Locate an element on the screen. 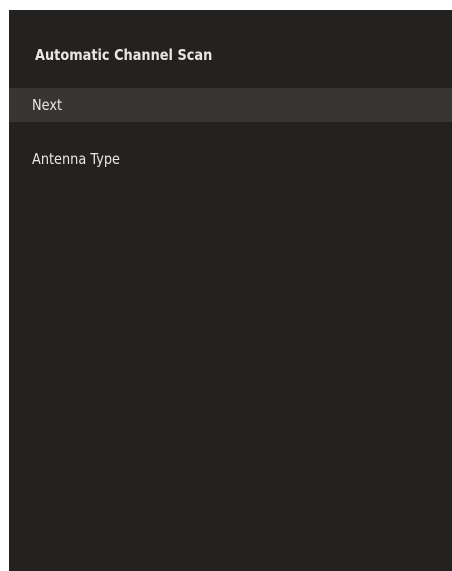  clipped-header-strip is located at coordinates (226, 5).